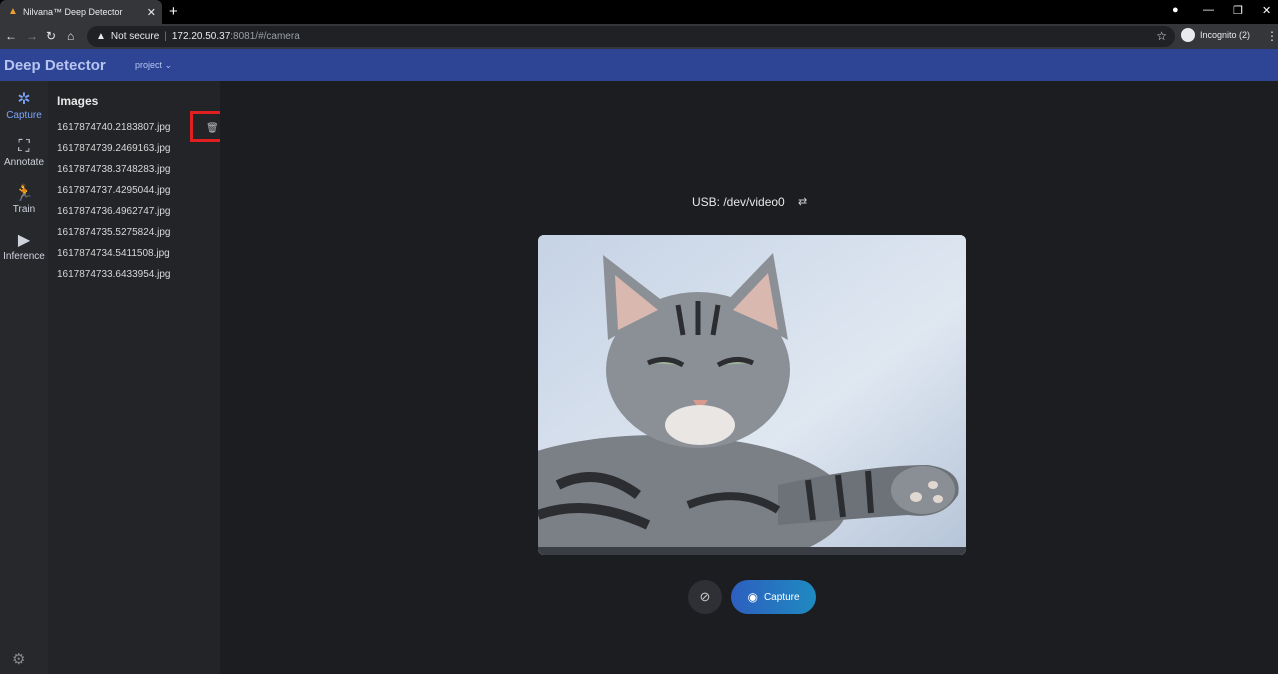 The height and width of the screenshot is (674, 1278). I want to click on incognito-label: Incognito (2), so click(1225, 35).